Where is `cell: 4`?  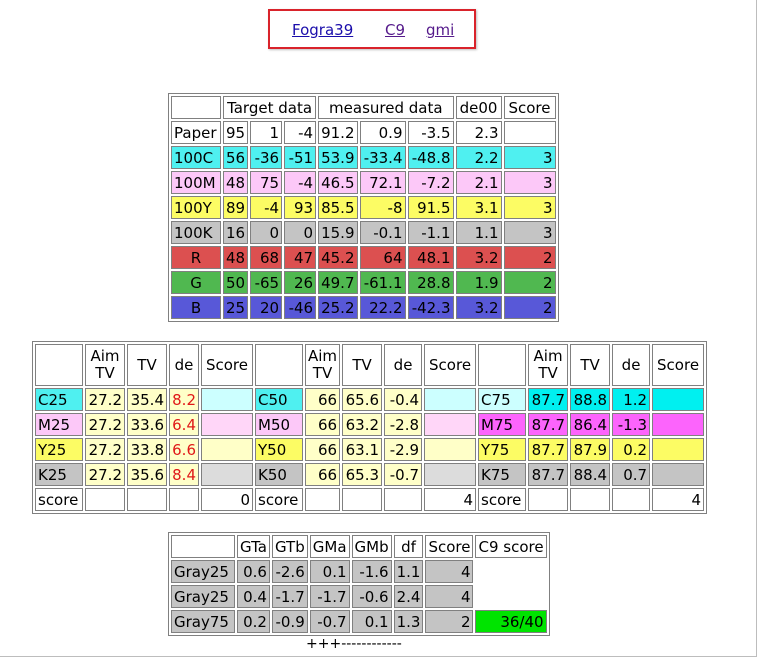 cell: 4 is located at coordinates (449, 571).